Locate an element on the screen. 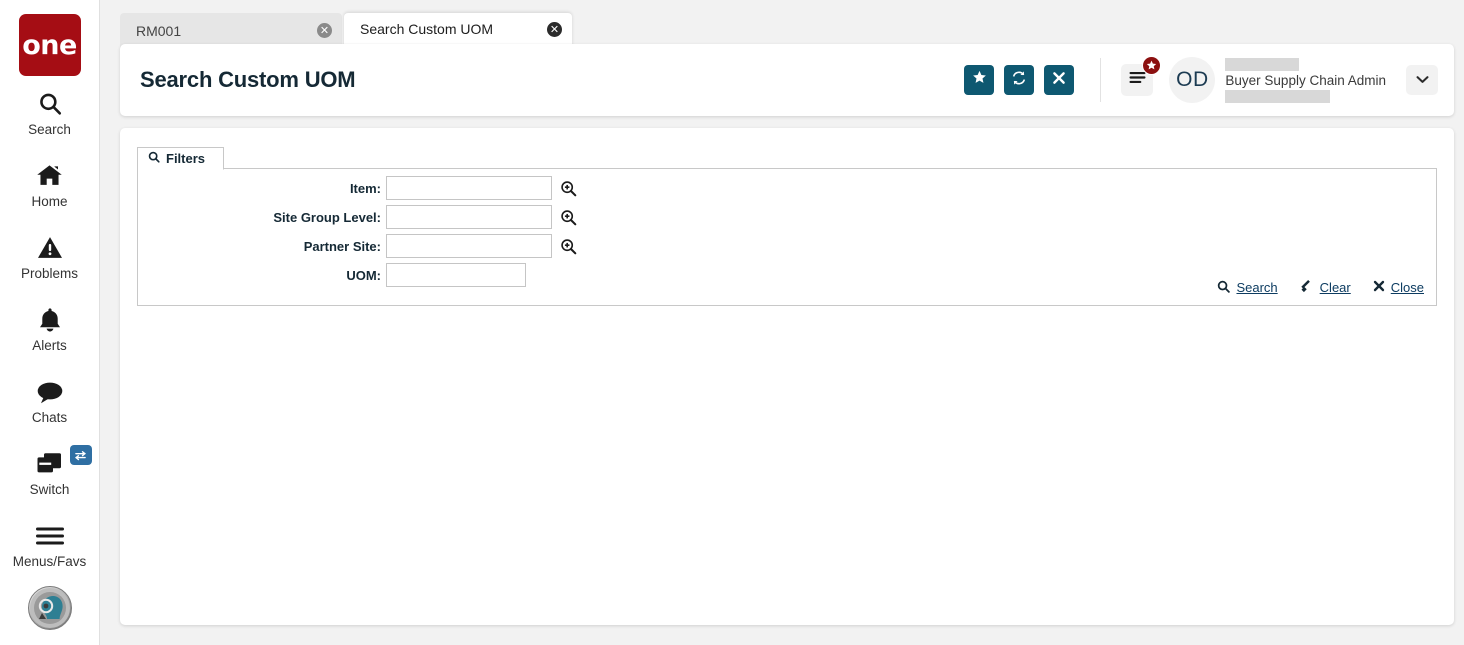 Image resolution: width=1464 pixels, height=645 pixels. windows-stack-icon is located at coordinates (50, 464).